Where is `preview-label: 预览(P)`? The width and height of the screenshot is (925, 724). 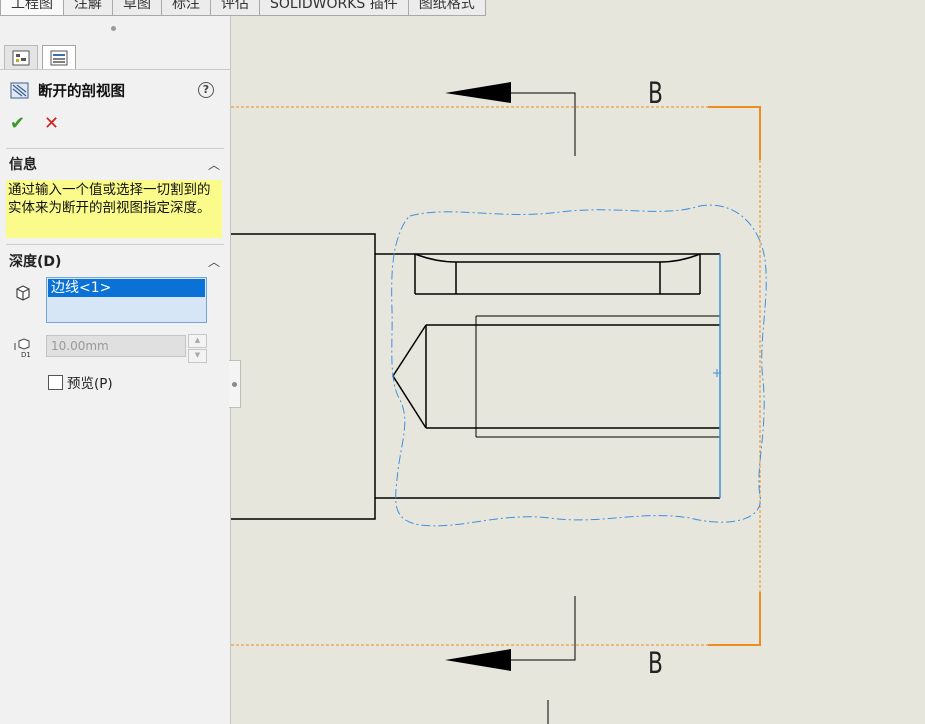
preview-label: 预览(P) is located at coordinates (90, 384).